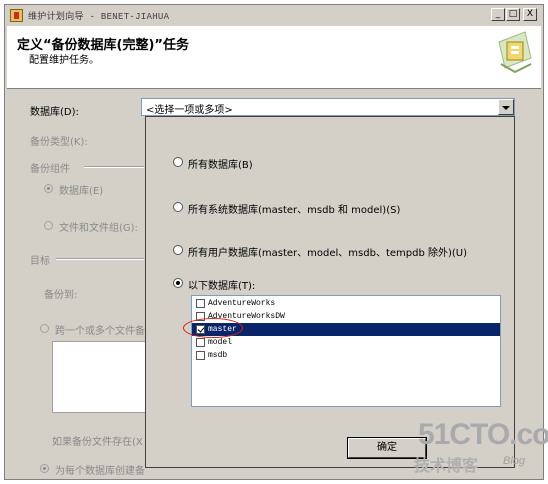 This screenshot has width=548, height=484. What do you see at coordinates (99, 16) in the screenshot?
I see `window-title: 维护计划向导 - BENET-JIAHUA` at bounding box center [99, 16].